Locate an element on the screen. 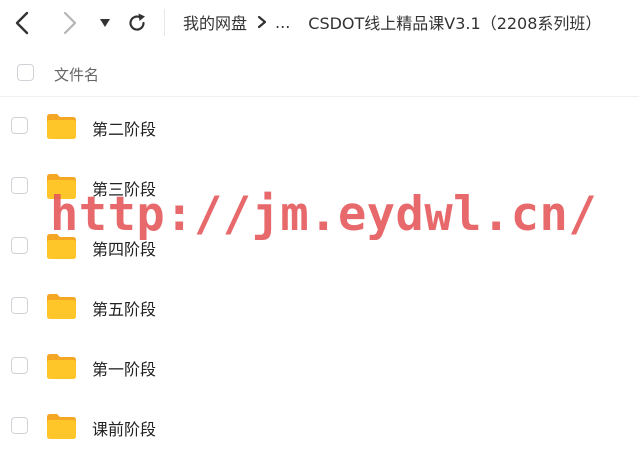 Image resolution: width=639 pixels, height=457 pixels. list-item: 课前阶段 is located at coordinates (319, 427).